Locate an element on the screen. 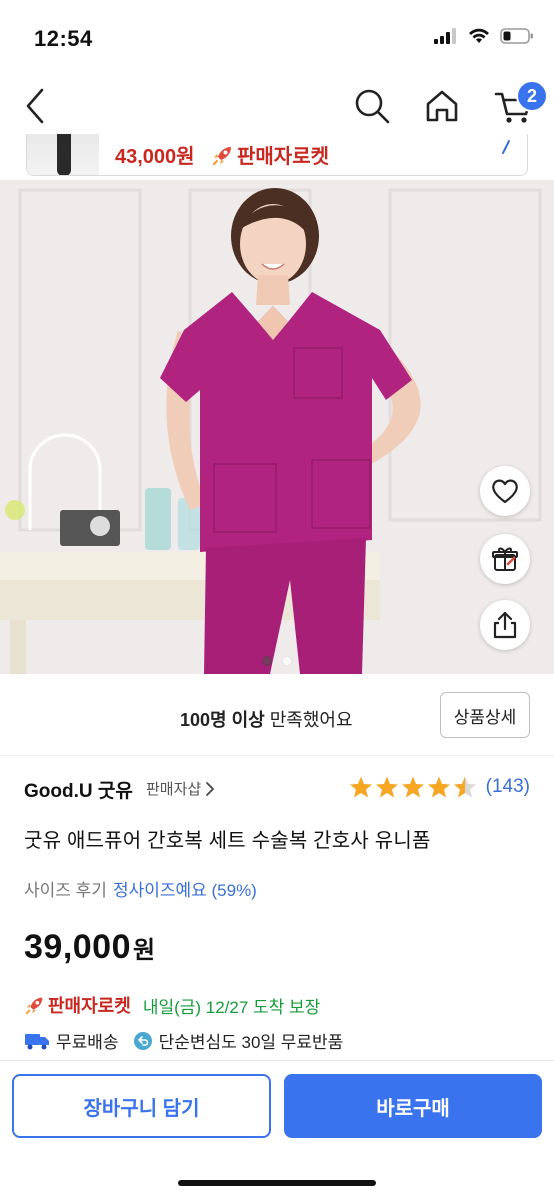  chevron-right-icon is located at coordinates (210, 788).